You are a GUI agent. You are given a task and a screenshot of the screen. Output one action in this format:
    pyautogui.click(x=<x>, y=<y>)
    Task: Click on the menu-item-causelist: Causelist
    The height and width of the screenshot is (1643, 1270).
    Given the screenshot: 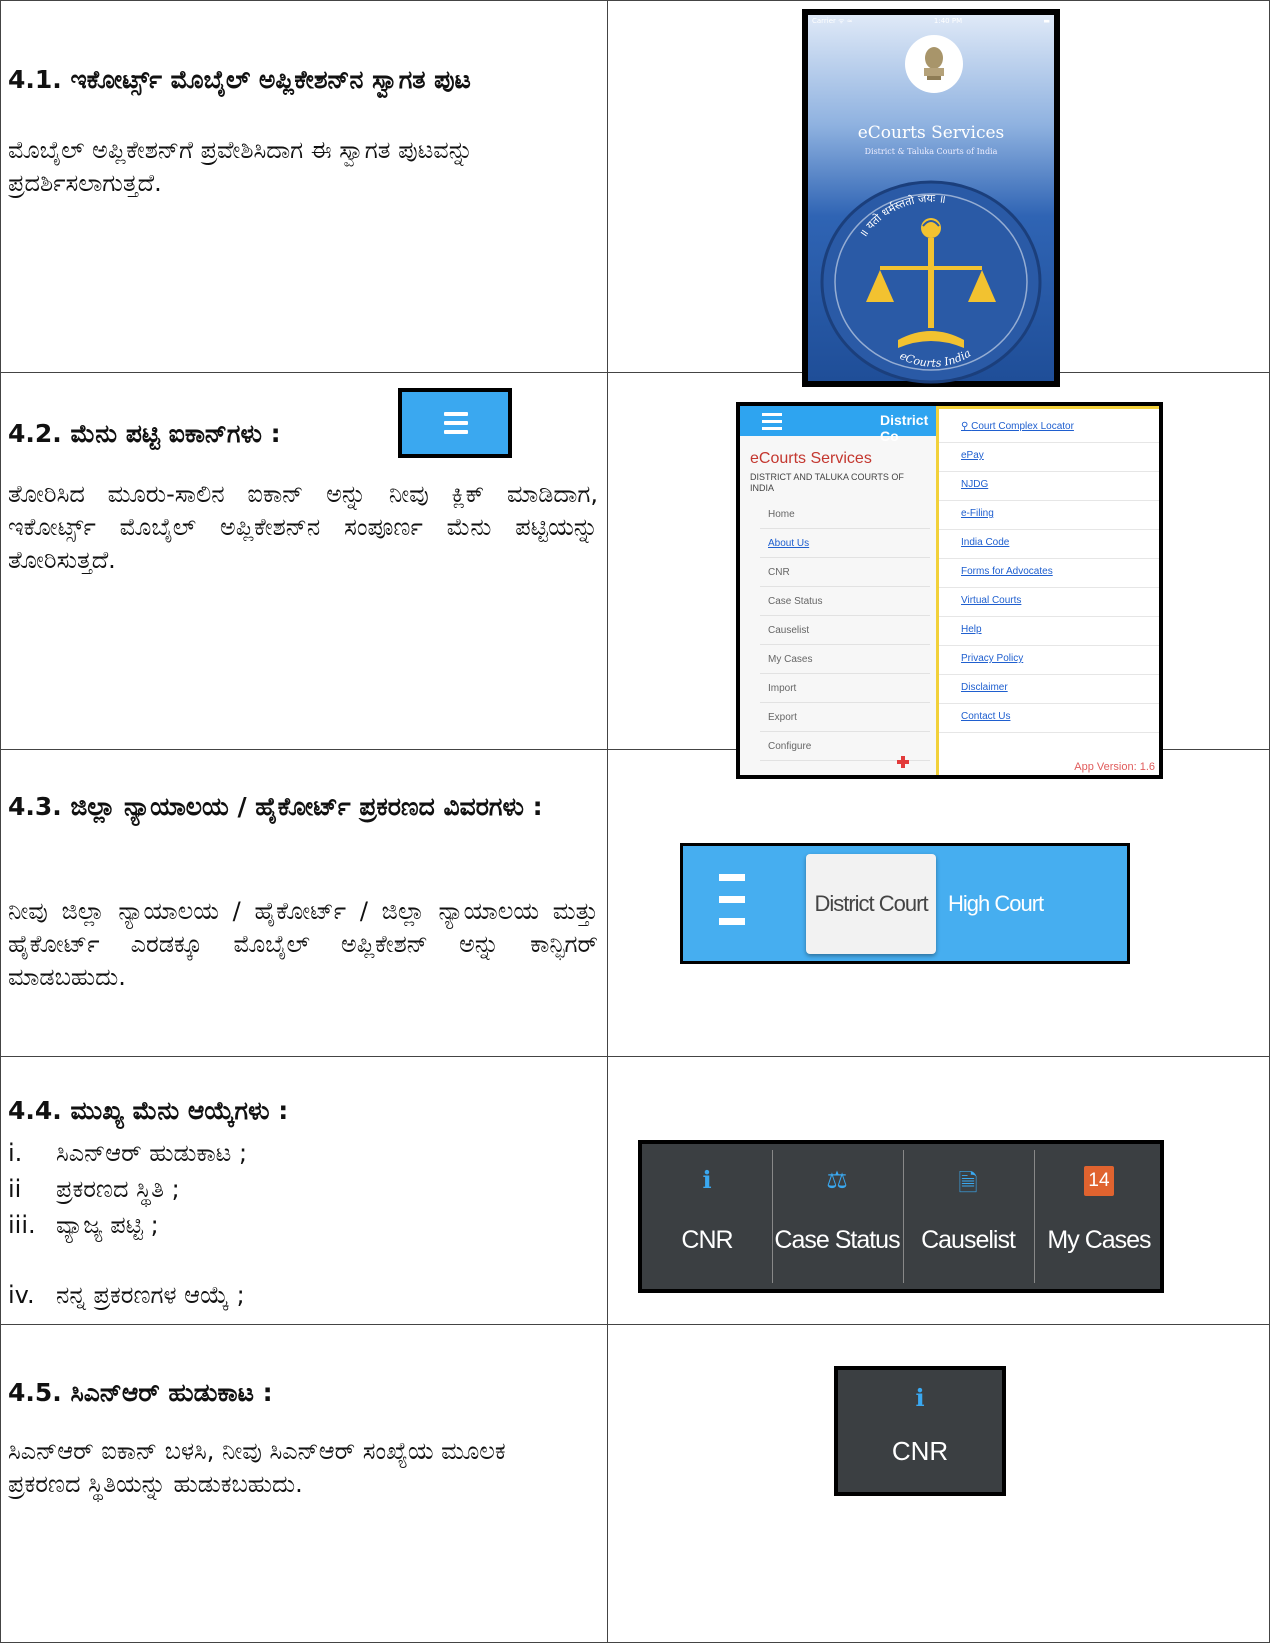 What is the action you would take?
    pyautogui.click(x=845, y=630)
    